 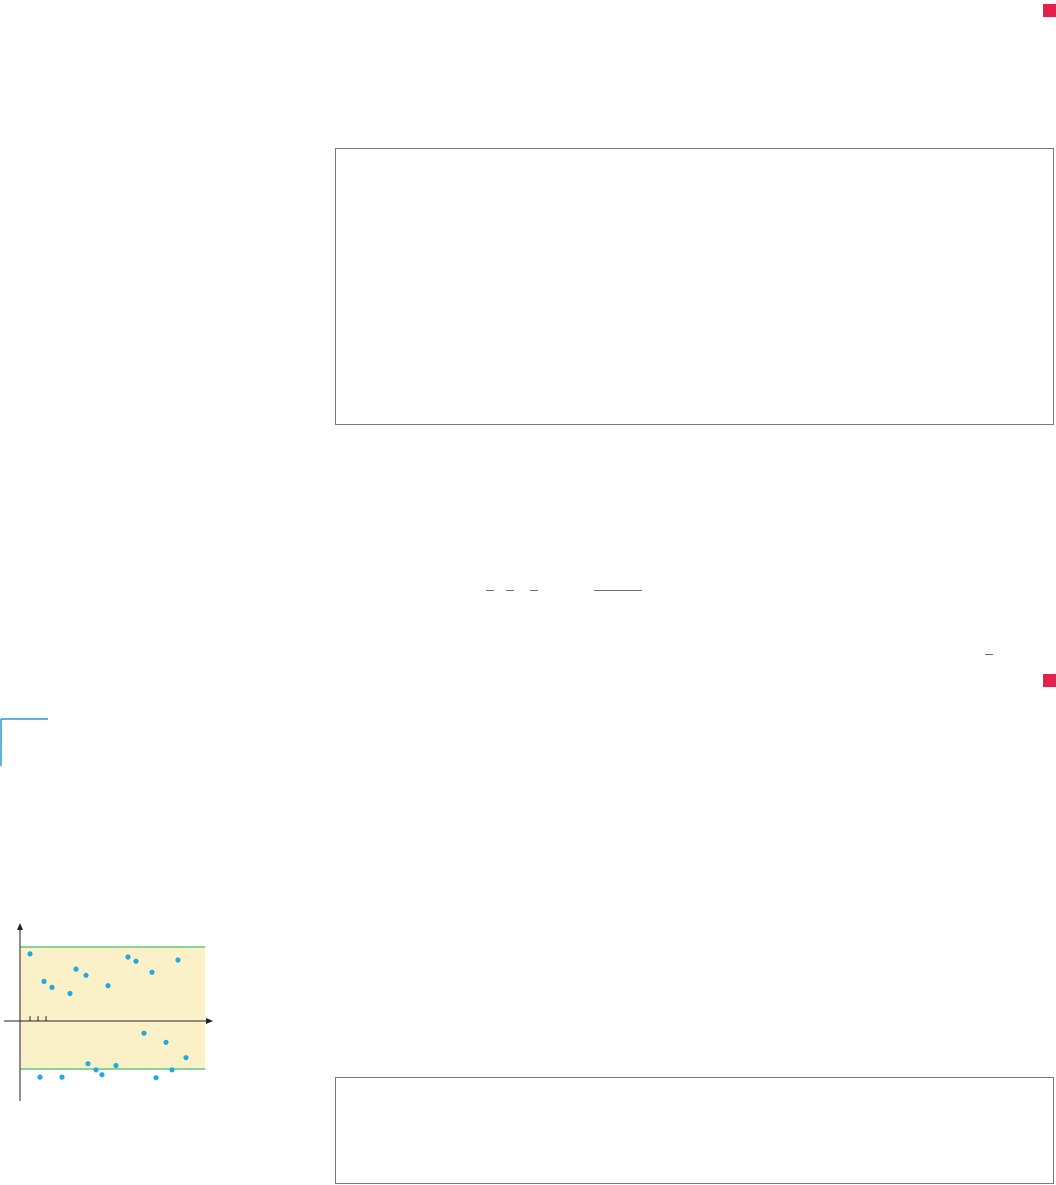 I want to click on band-fill, so click(x=112, y=1008).